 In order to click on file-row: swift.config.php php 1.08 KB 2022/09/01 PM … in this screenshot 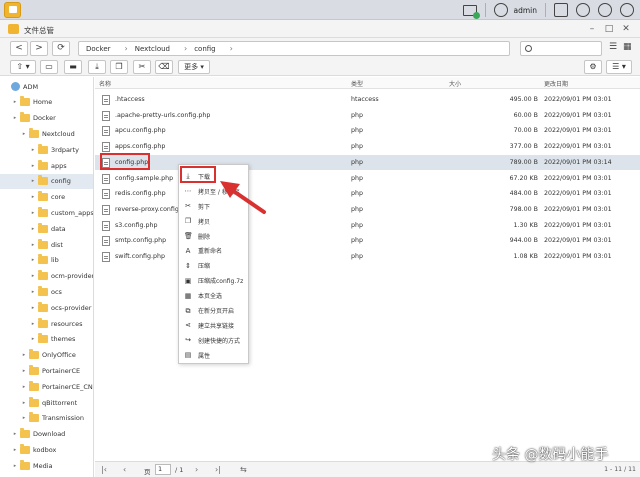, I will do `click(367, 257)`.